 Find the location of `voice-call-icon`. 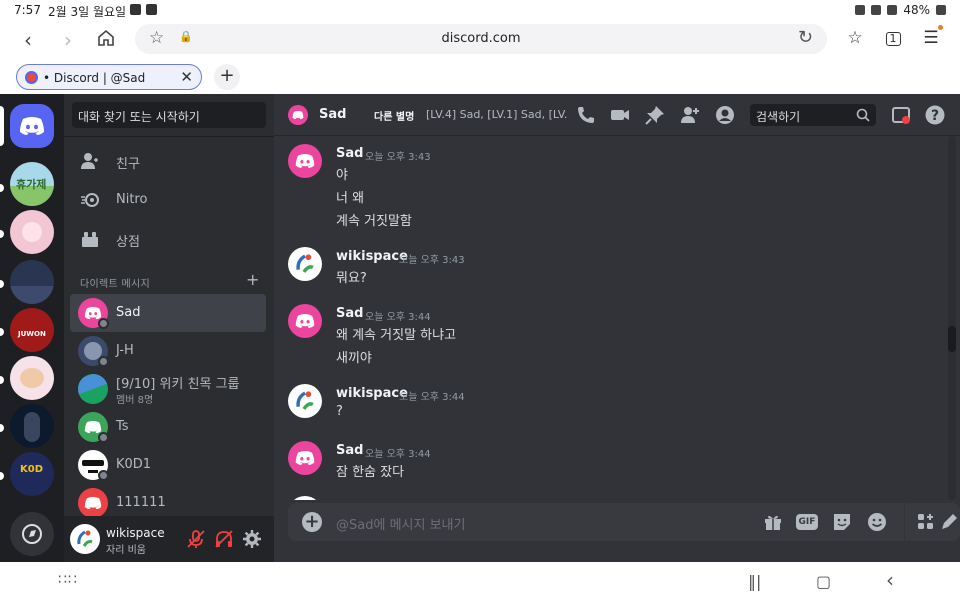

voice-call-icon is located at coordinates (586, 115).